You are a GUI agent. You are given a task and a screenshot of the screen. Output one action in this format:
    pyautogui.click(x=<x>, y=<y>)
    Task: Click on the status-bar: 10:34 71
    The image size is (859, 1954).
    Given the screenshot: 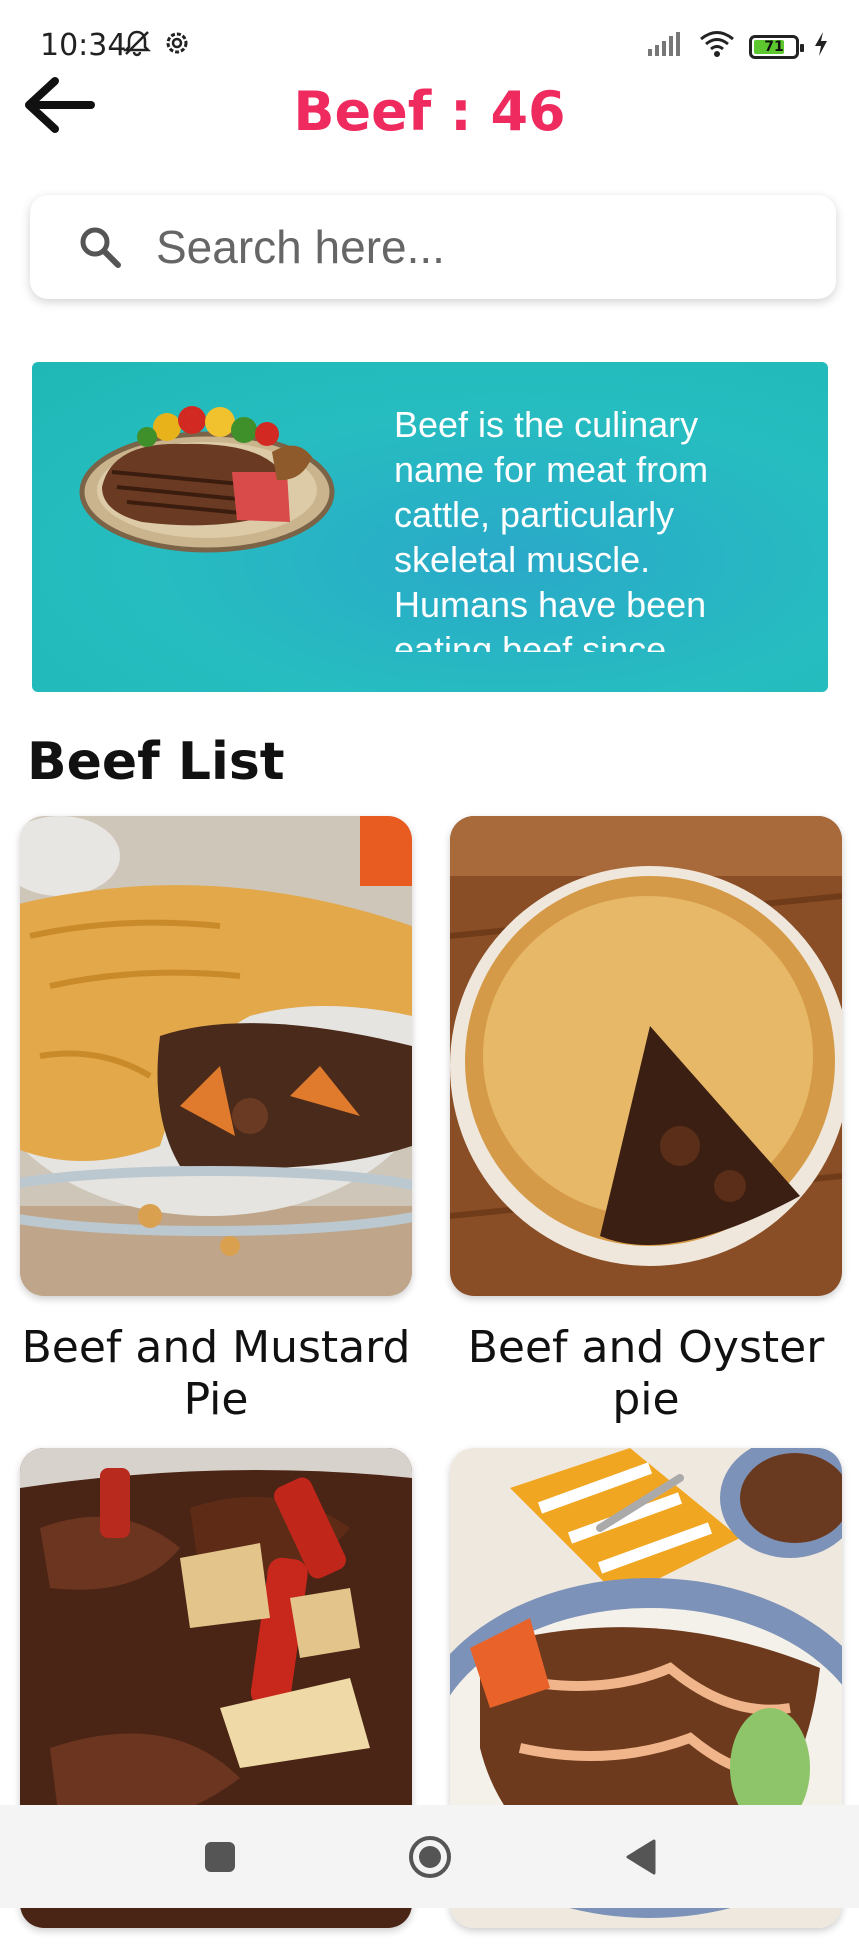 What is the action you would take?
    pyautogui.click(x=429, y=45)
    